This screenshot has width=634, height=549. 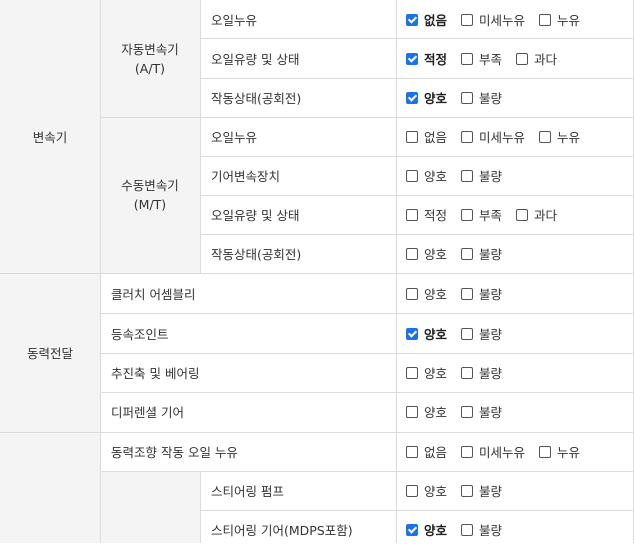 I want to click on row-label: 스티어링 기어(MDPS포함), so click(x=282, y=530).